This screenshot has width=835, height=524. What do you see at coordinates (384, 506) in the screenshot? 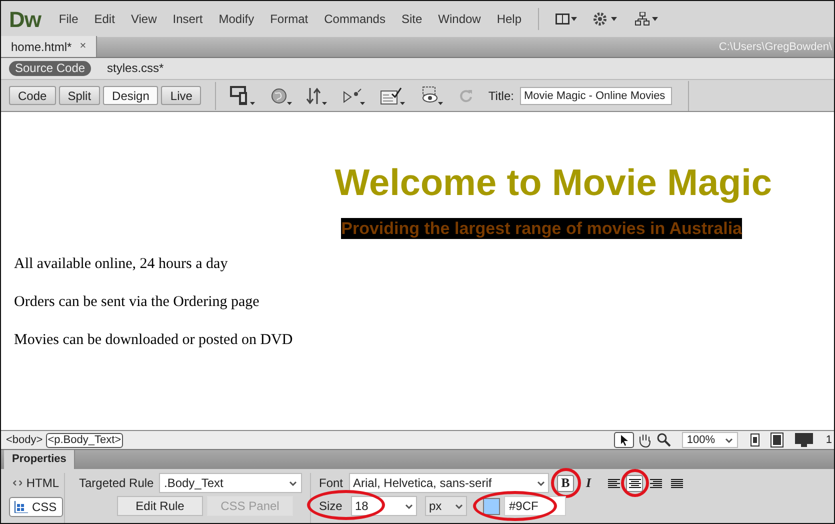
I see `size-select: 18` at bounding box center [384, 506].